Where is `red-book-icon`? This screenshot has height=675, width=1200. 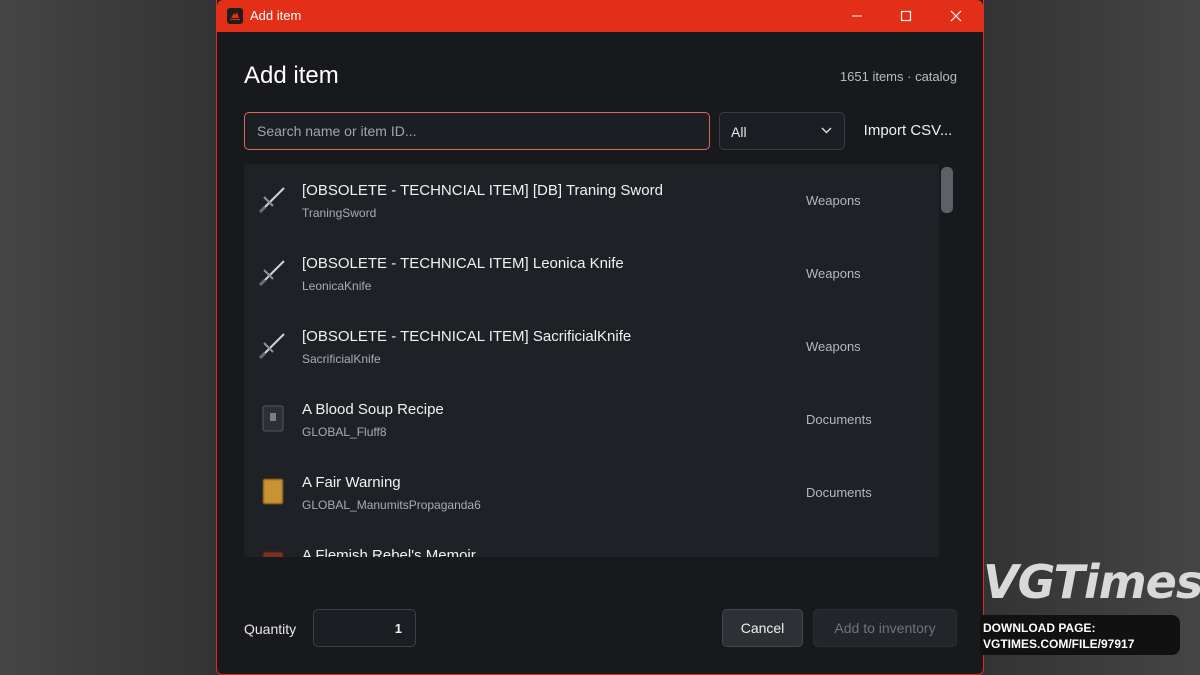 red-book-icon is located at coordinates (273, 553).